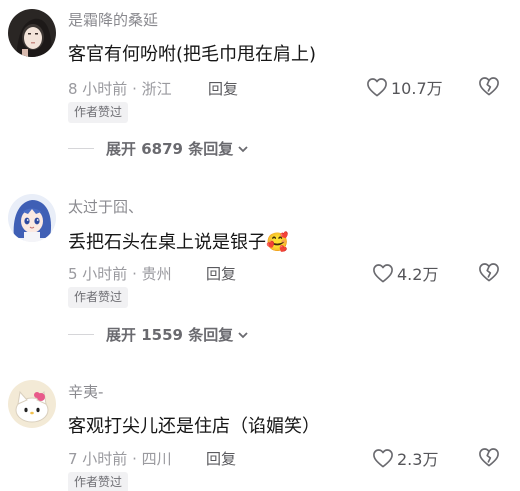 The width and height of the screenshot is (520, 491). I want to click on expand-replies-button: 展开 1559 条回复, so click(158, 334).